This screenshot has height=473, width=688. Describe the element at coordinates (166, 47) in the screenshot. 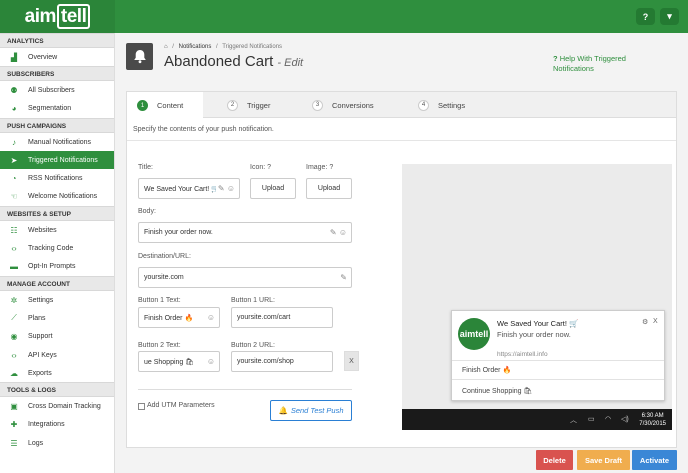

I see `home-icon: ⌂` at that location.